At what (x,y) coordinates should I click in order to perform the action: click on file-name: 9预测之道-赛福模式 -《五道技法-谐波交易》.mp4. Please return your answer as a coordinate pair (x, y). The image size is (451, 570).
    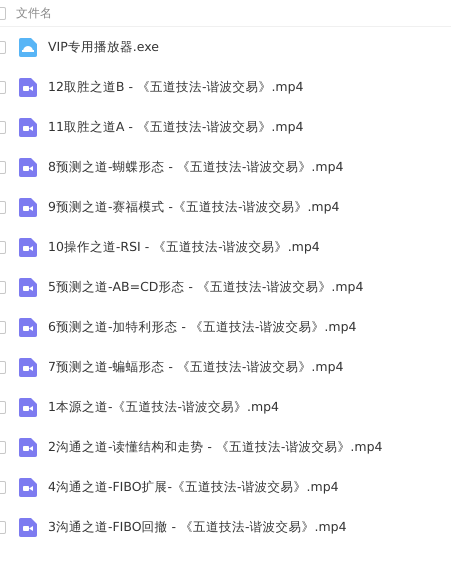
    Looking at the image, I should click on (194, 207).